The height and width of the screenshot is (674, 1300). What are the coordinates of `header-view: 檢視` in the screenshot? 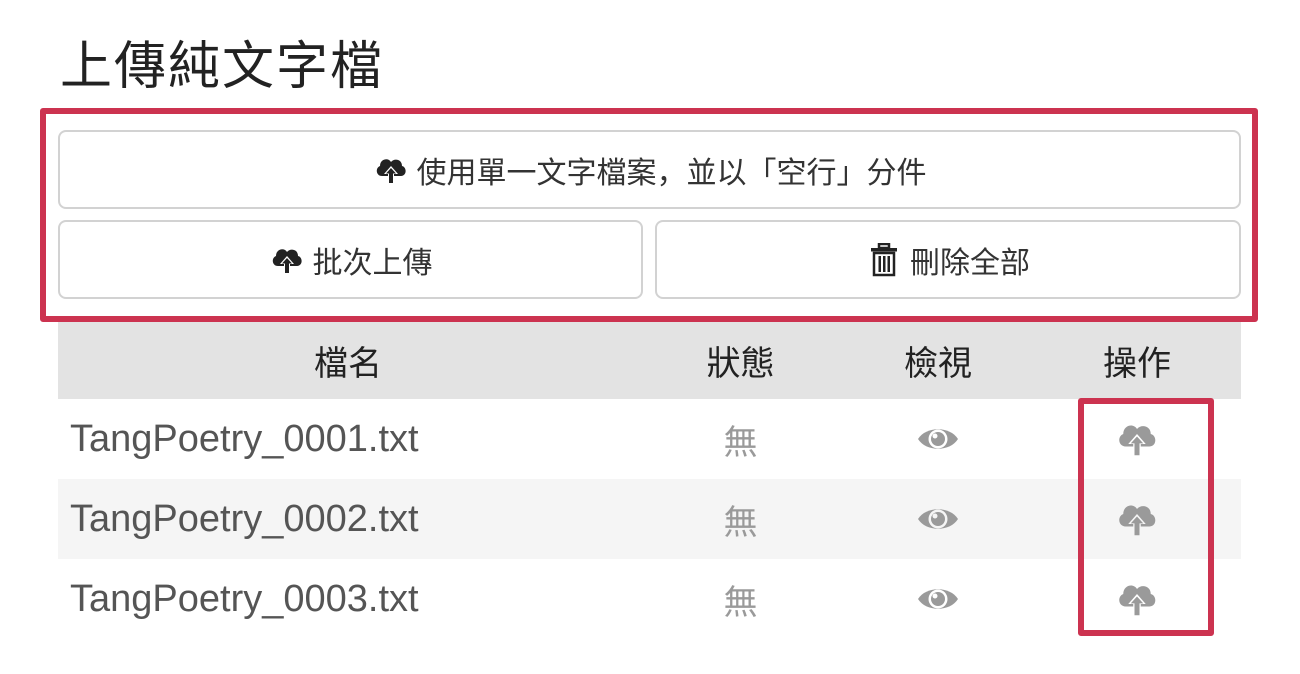 It's located at (938, 364).